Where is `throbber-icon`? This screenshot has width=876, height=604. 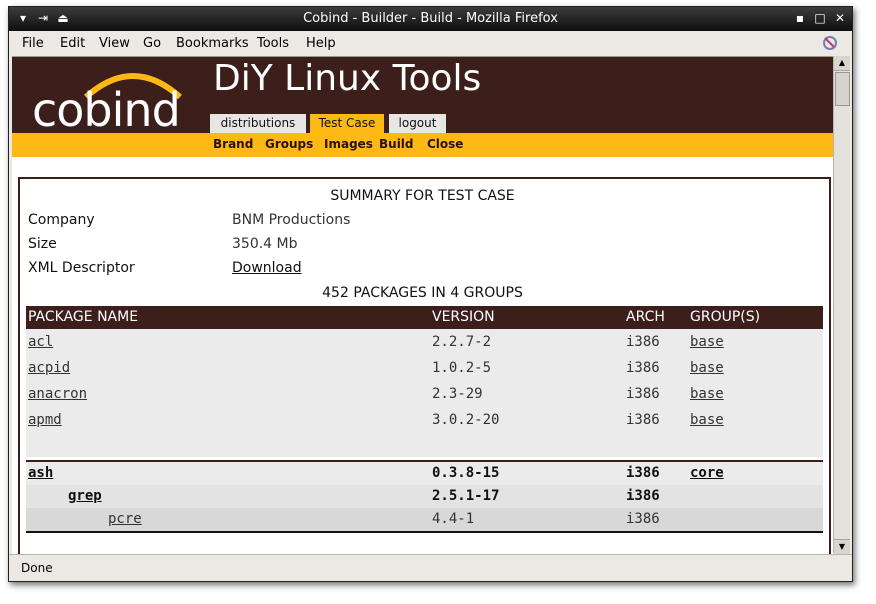
throbber-icon is located at coordinates (830, 43).